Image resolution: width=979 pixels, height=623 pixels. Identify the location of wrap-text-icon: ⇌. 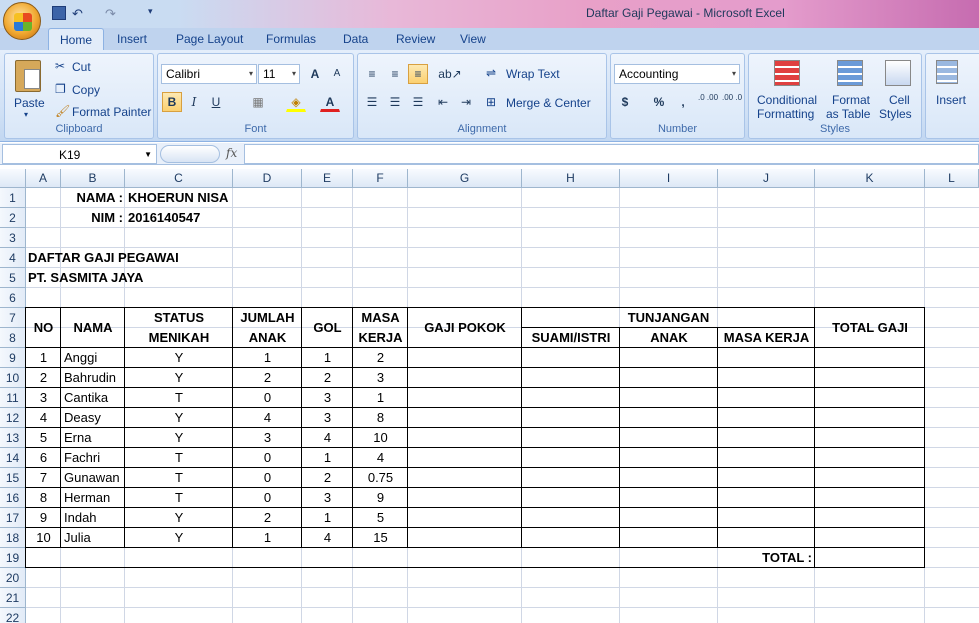
(491, 73).